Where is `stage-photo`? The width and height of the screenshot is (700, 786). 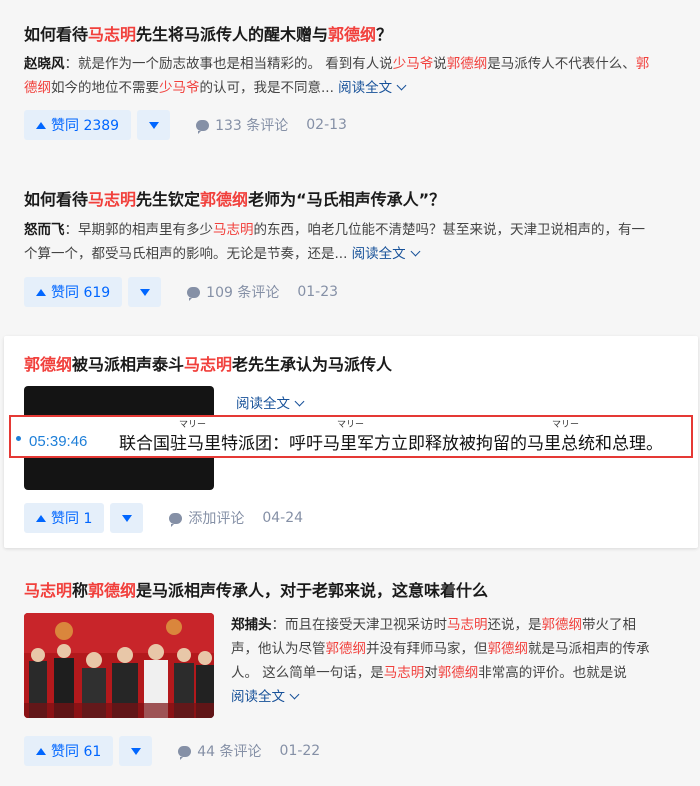 stage-photo is located at coordinates (119, 665).